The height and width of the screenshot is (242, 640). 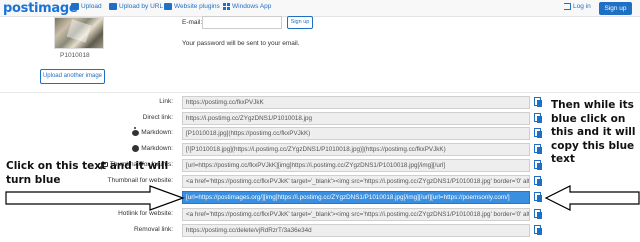 What do you see at coordinates (79, 33) in the screenshot?
I see `image-thumbnail` at bounding box center [79, 33].